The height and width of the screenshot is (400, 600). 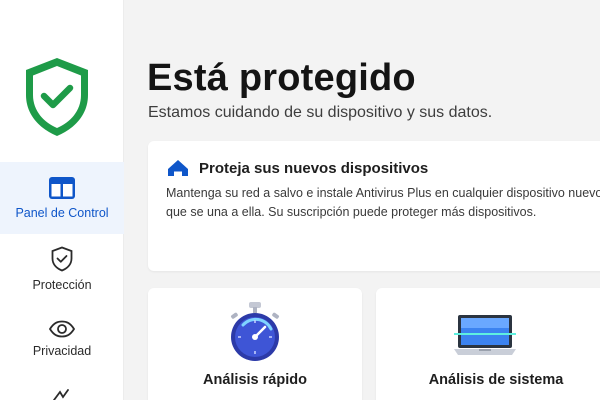 I want to click on sidebar-item-label: Privacidad, so click(x=62, y=351).